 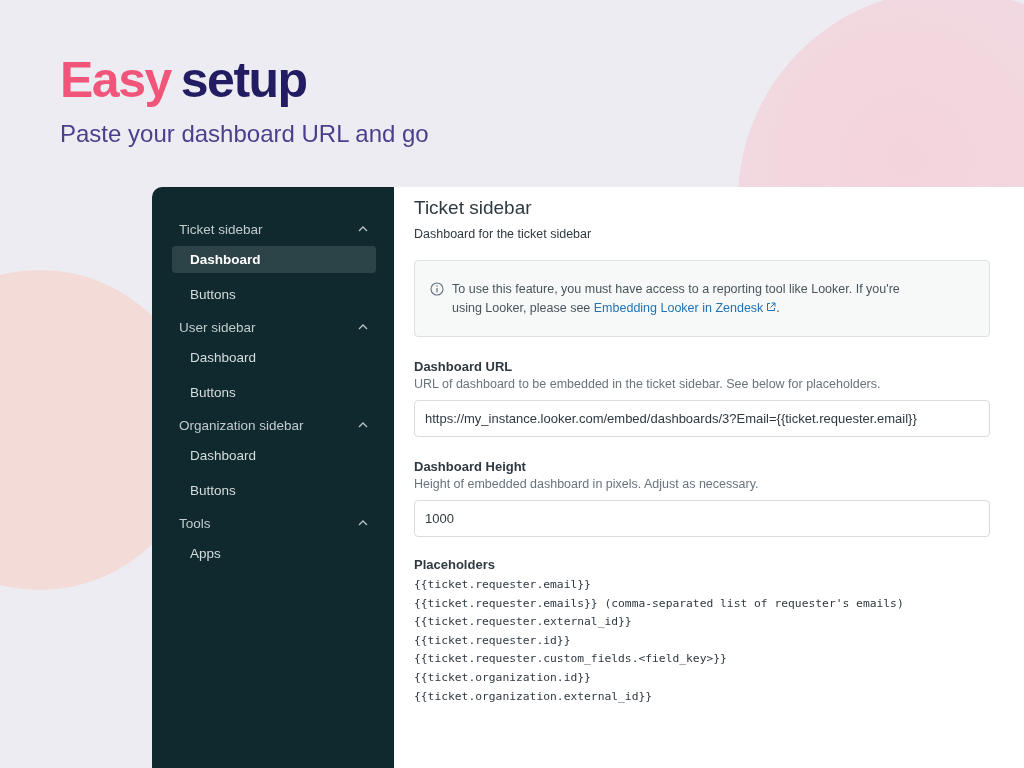 I want to click on notice-text: To use this feature, you must have access to a reporting tool like Looker. If you're using Looker, please see Embedding Looker in Zendesk ., so click(x=676, y=299).